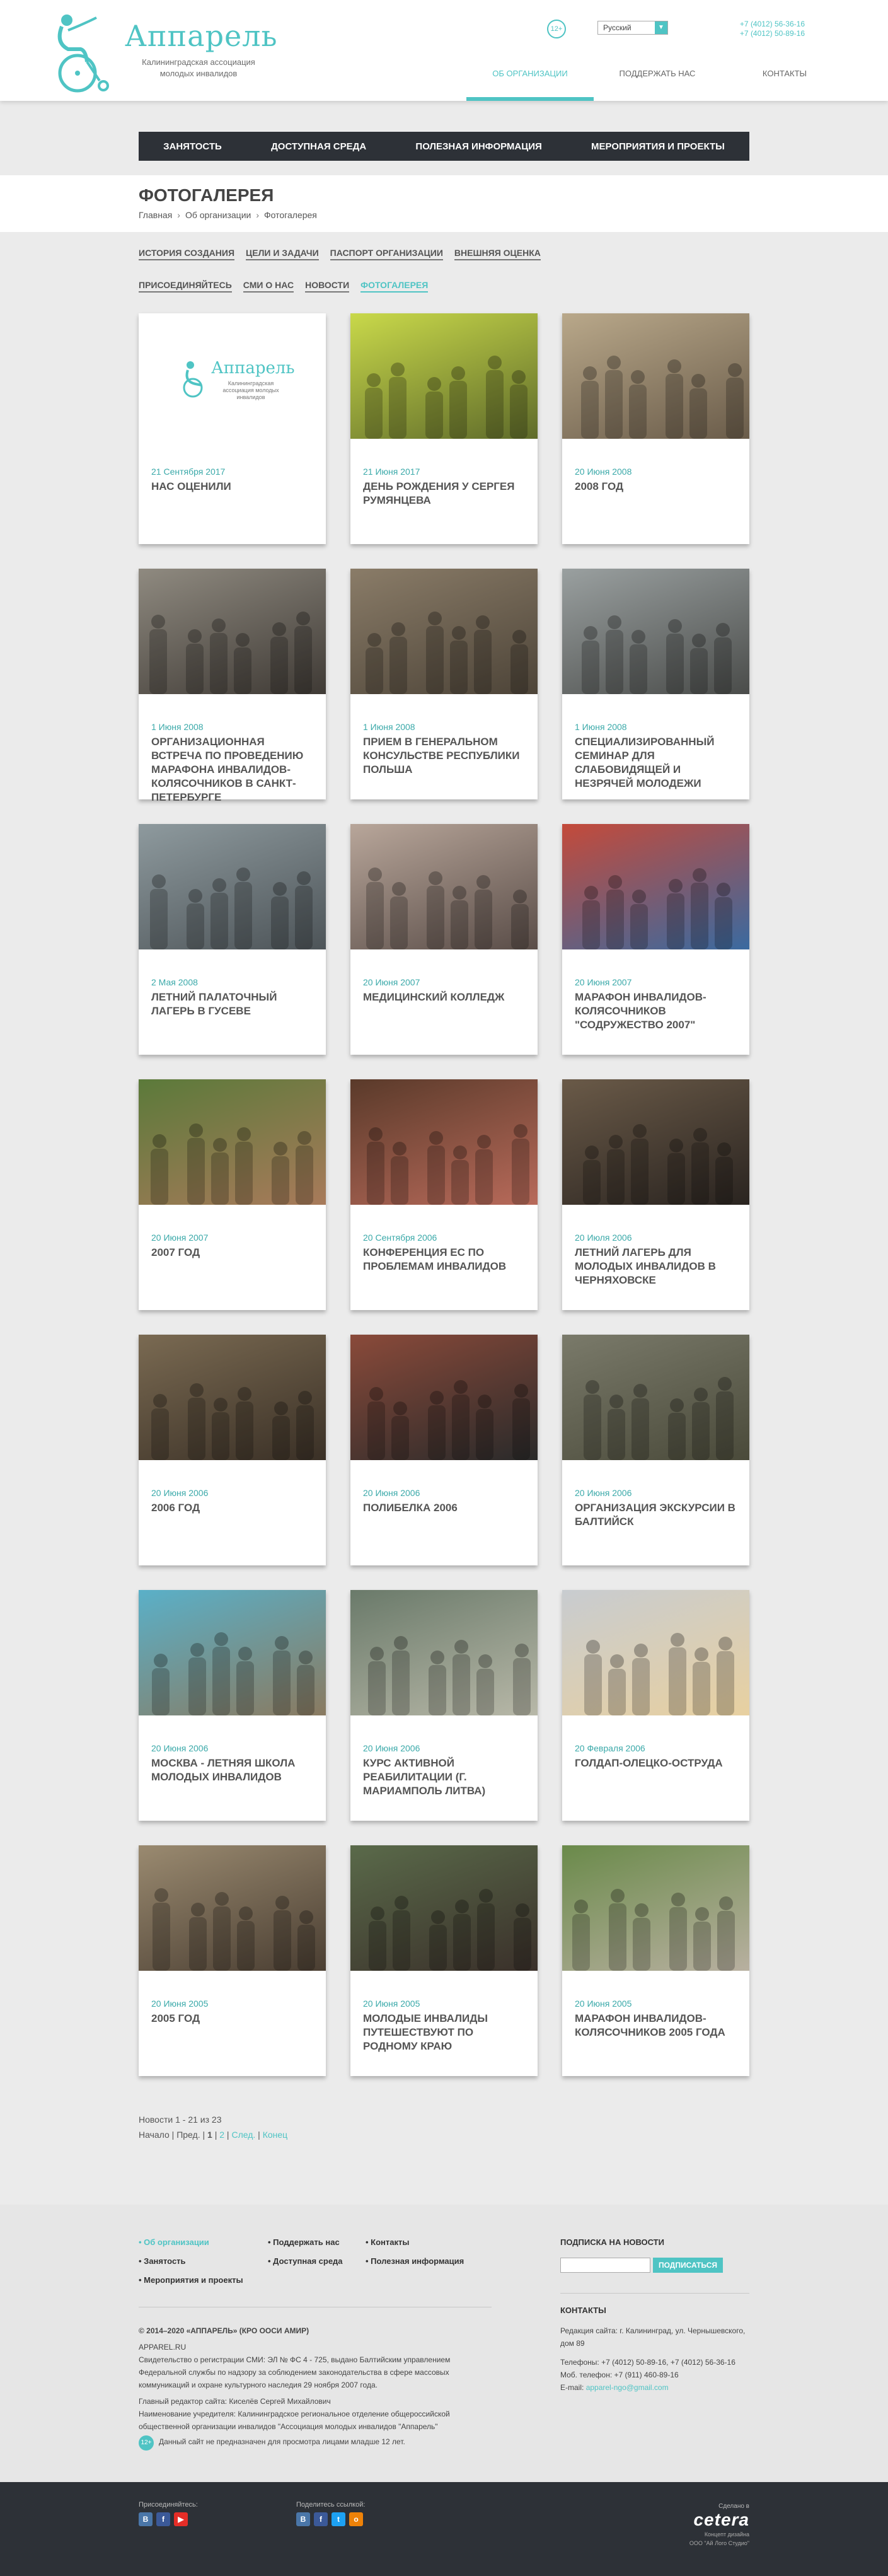 This screenshot has height=2576, width=888. Describe the element at coordinates (233, 487) in the screenshot. I see `gallery-title: Нас оценили` at that location.